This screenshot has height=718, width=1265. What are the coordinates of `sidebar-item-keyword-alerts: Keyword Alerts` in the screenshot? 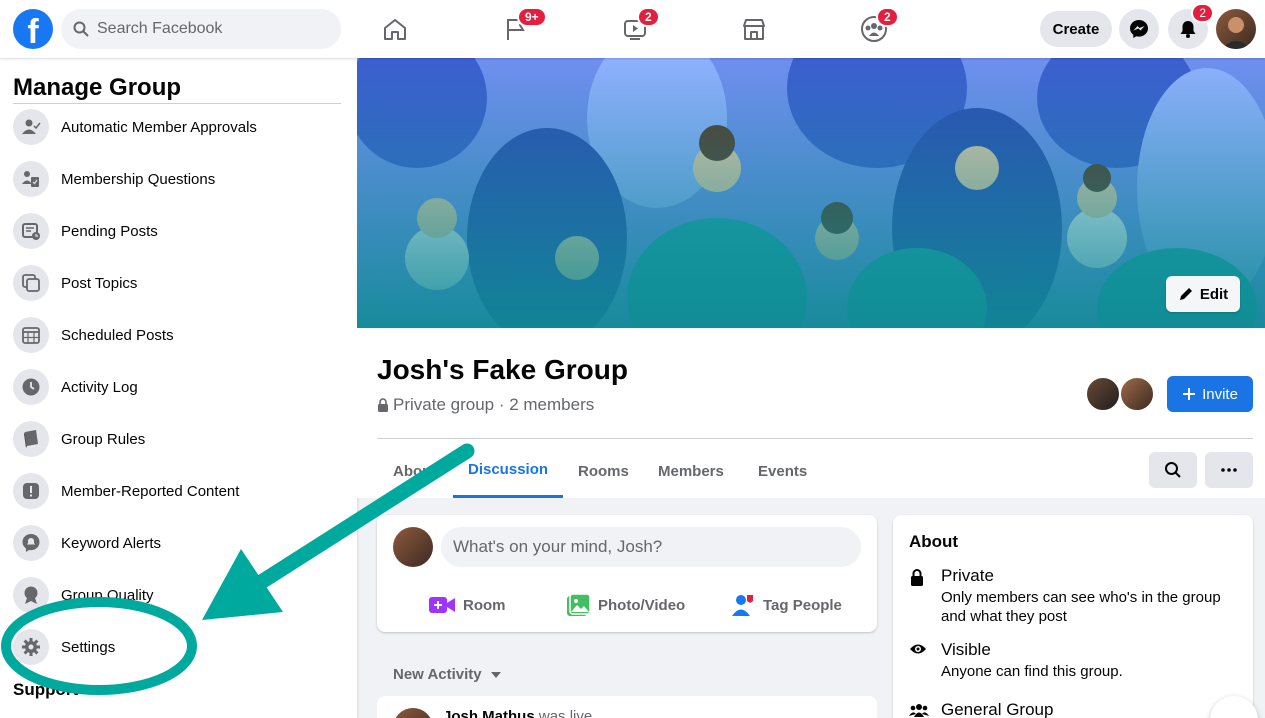 It's located at (178, 543).